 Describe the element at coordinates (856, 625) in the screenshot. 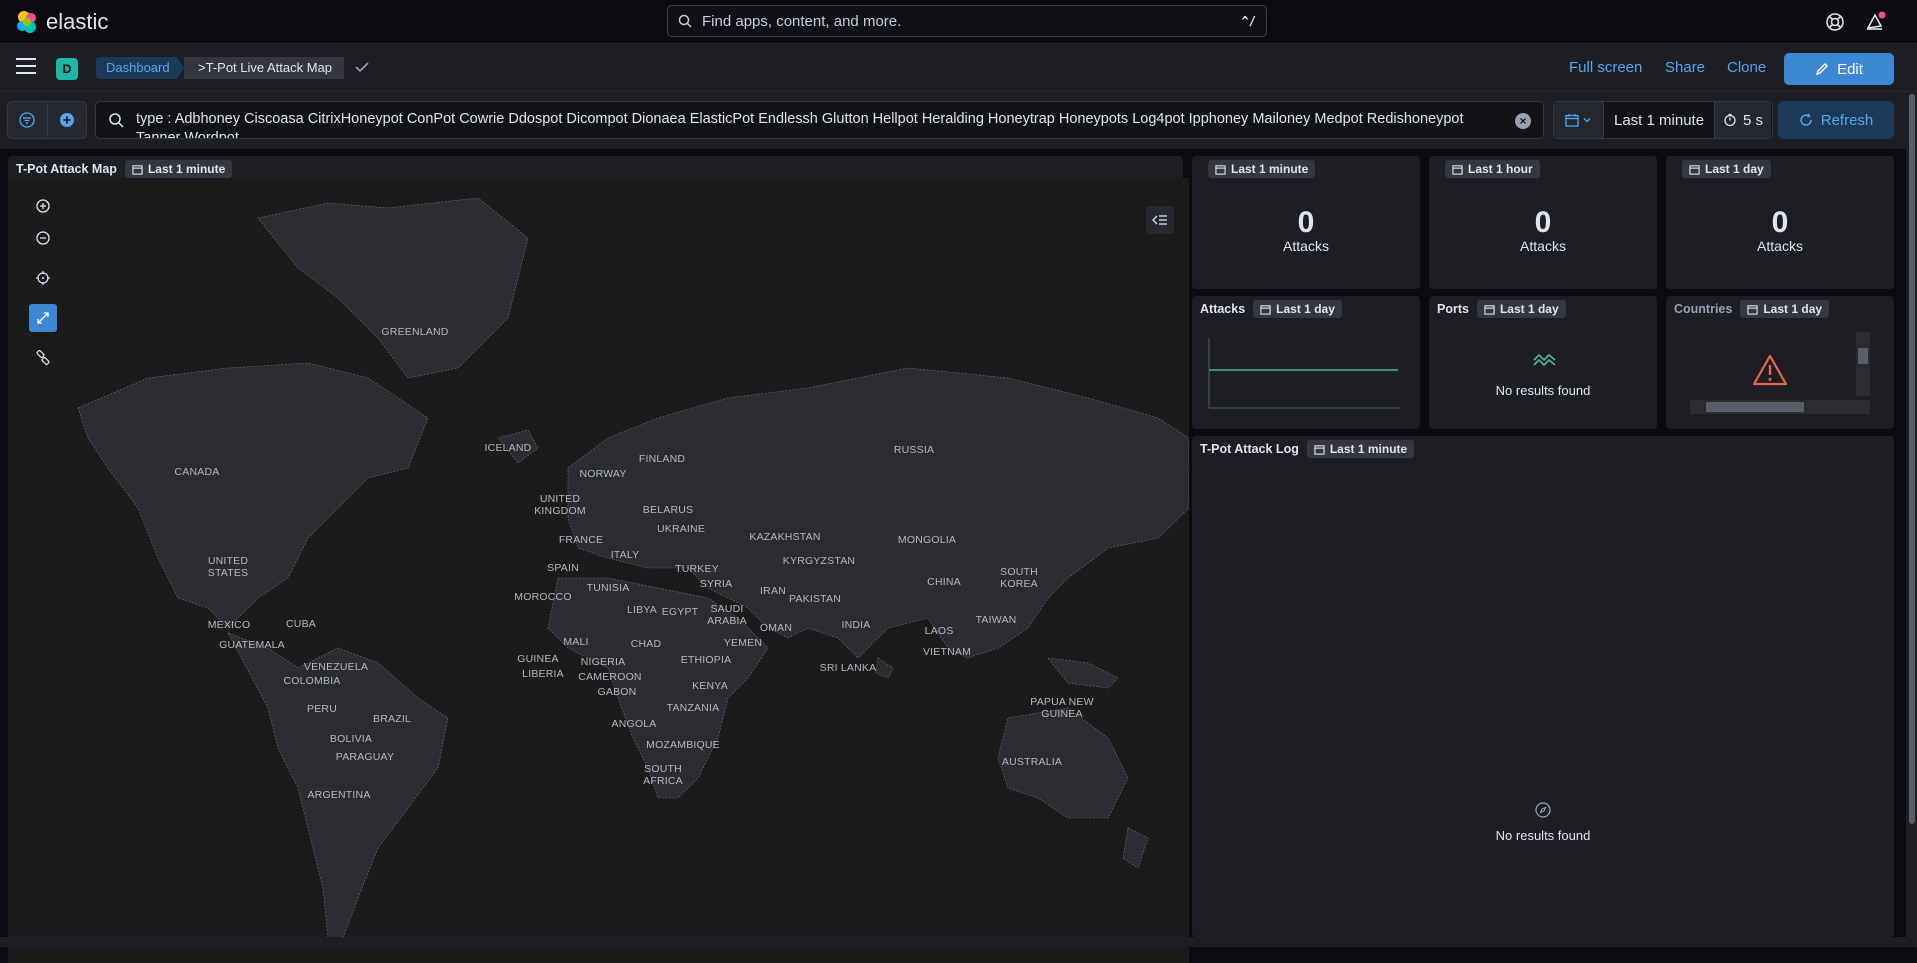

I see `map-country-label: INDIA` at that location.